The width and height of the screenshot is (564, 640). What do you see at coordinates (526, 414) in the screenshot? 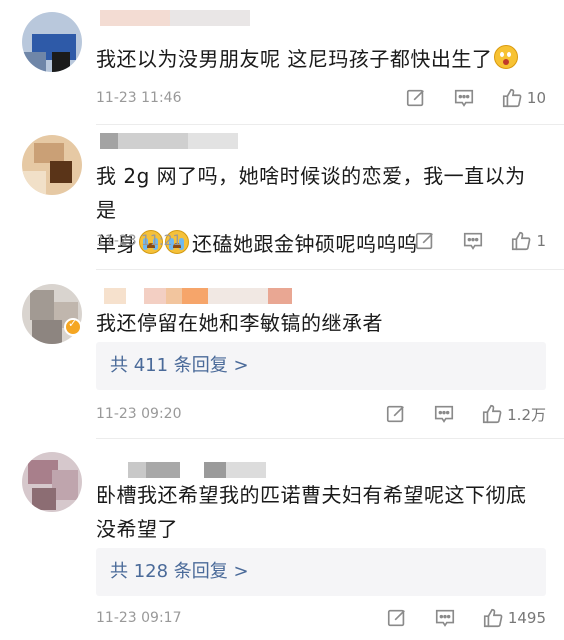
I see `like-count: 1.2万` at bounding box center [526, 414].